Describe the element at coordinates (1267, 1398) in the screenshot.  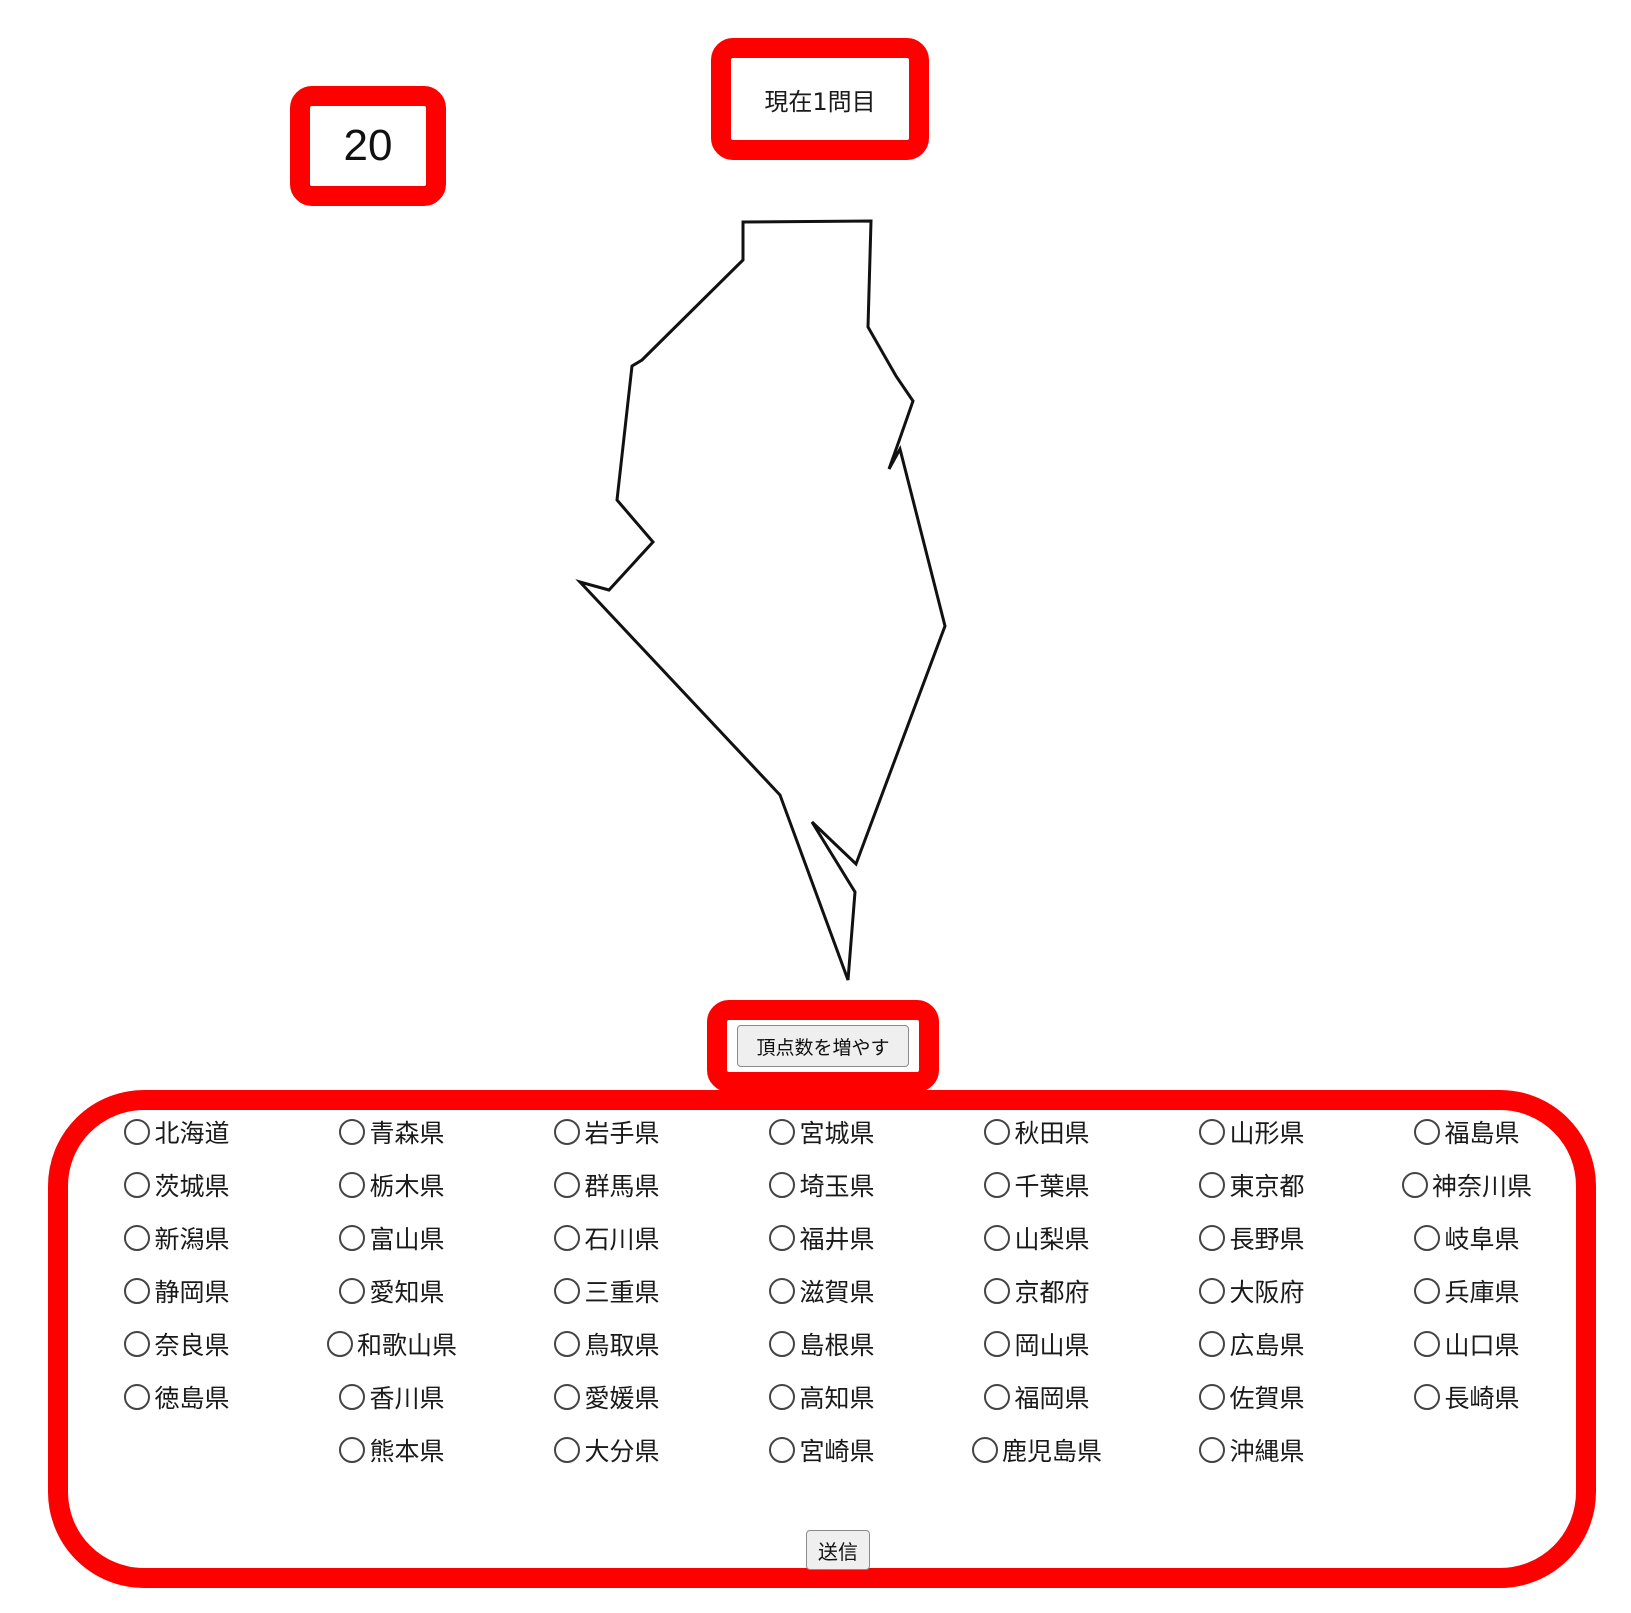
I see `prefecture-label: 佐賀県` at that location.